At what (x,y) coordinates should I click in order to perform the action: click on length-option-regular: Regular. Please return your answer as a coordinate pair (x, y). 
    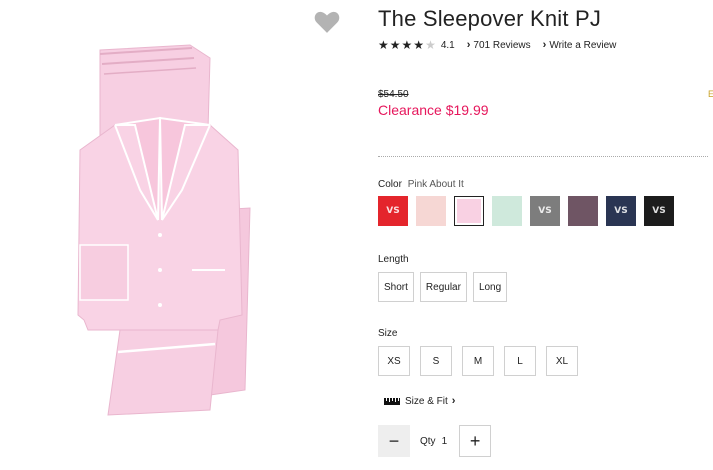
    Looking at the image, I should click on (443, 287).